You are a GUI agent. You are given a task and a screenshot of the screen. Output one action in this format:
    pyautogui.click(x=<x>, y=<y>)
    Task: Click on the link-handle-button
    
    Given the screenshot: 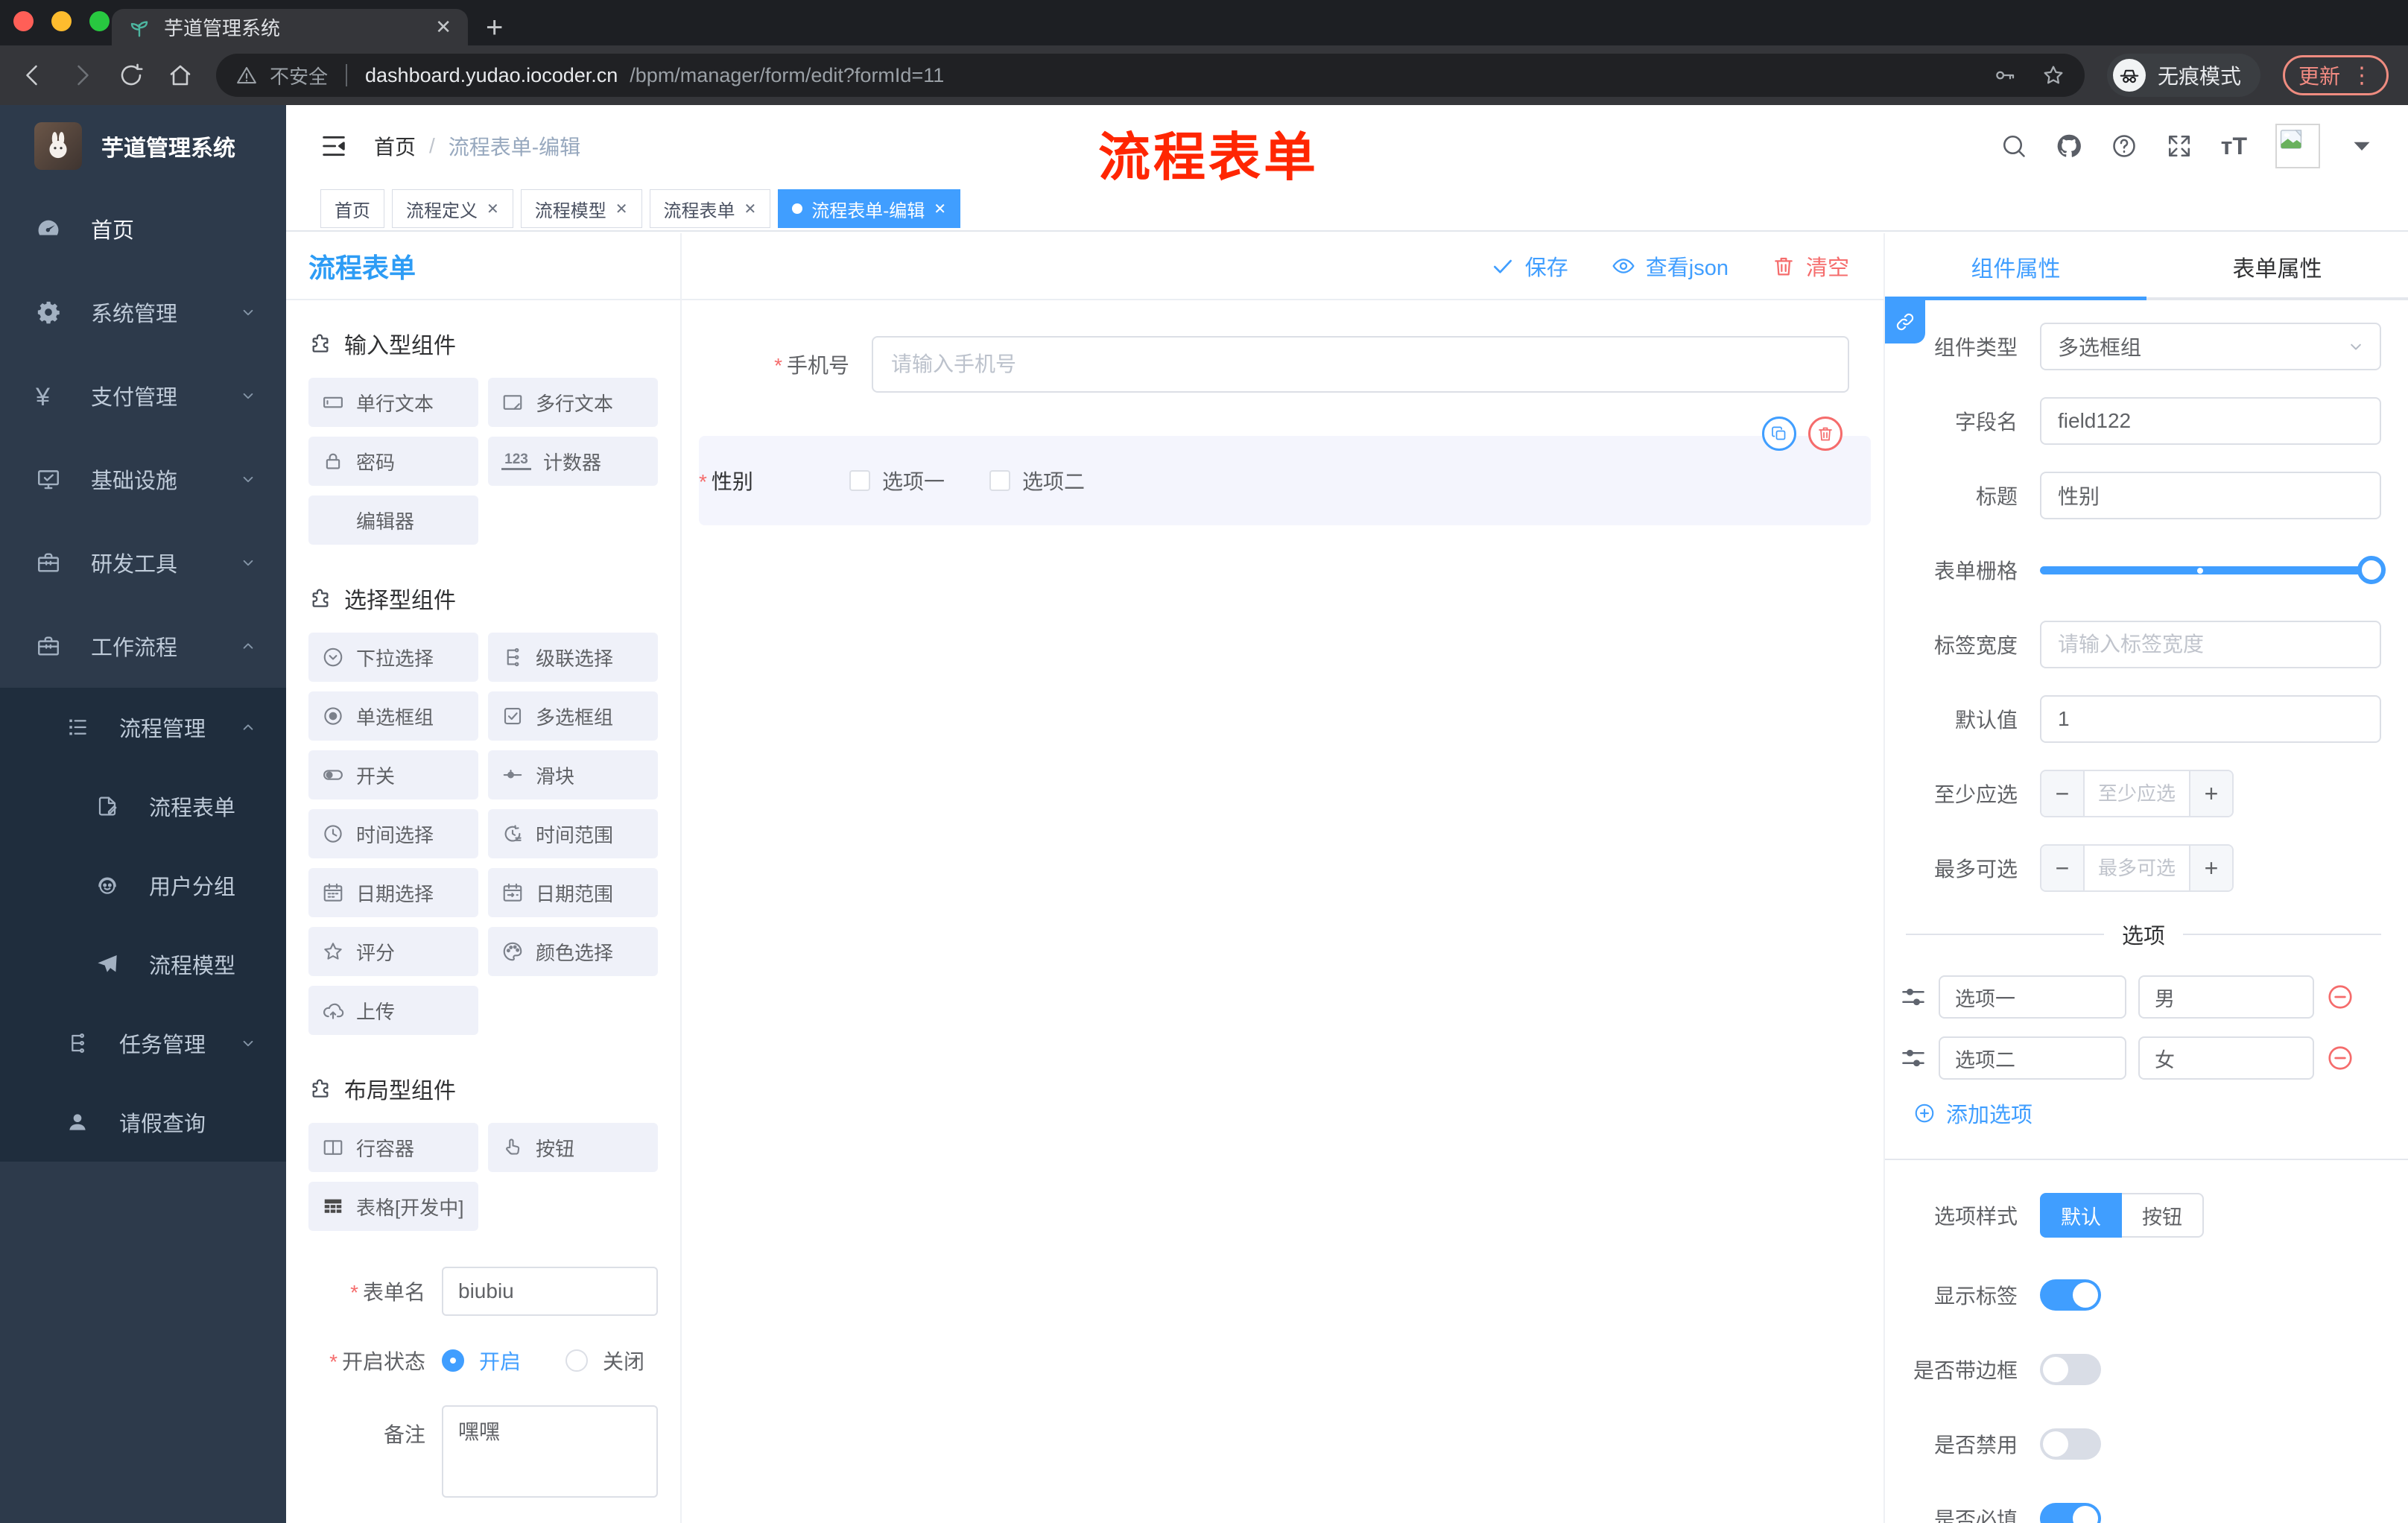 What is the action you would take?
    pyautogui.click(x=1905, y=321)
    